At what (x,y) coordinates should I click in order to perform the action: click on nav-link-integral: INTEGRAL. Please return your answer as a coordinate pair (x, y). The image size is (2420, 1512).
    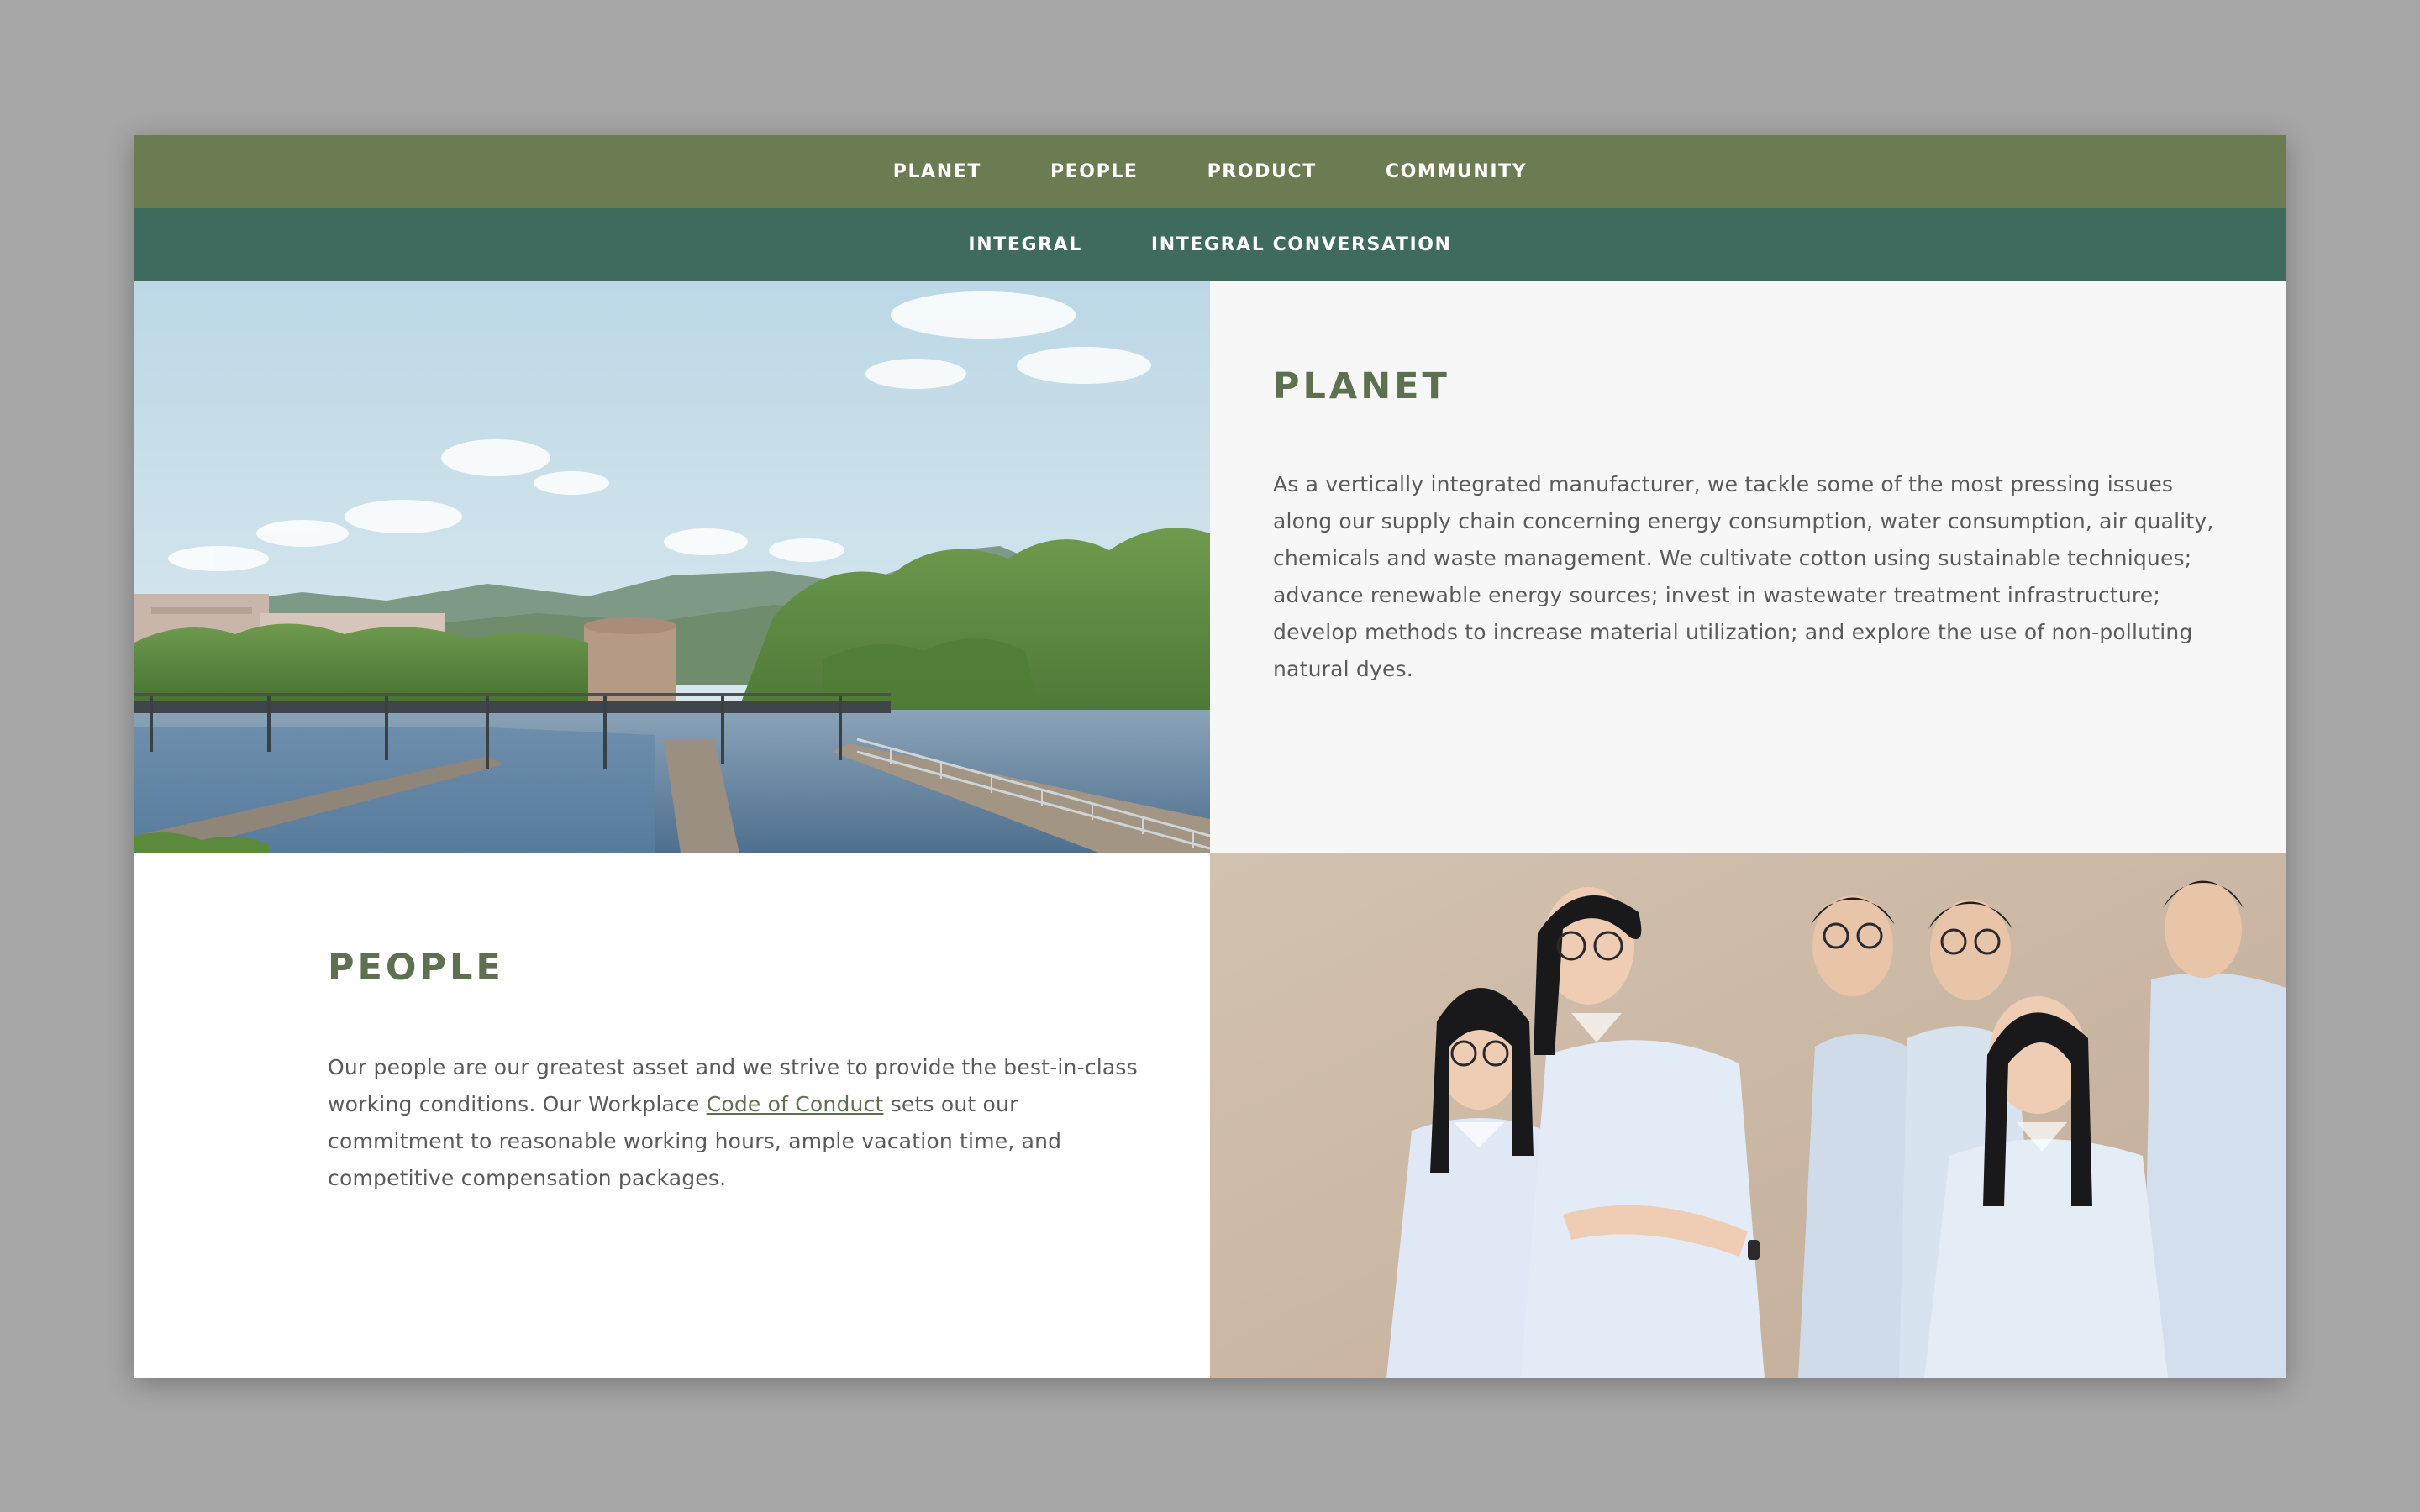
    Looking at the image, I should click on (1024, 244).